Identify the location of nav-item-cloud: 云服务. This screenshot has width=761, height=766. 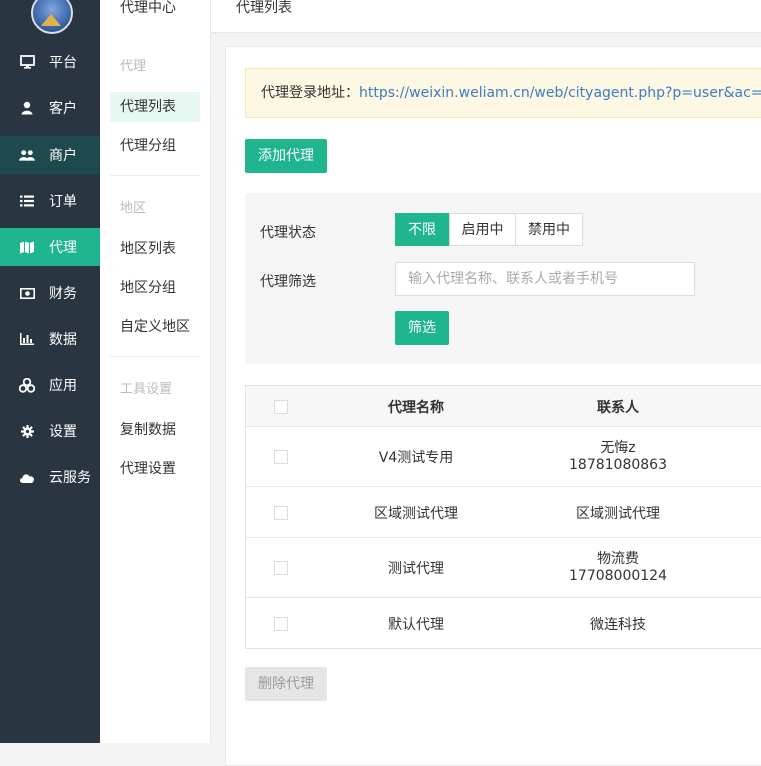
(50, 477).